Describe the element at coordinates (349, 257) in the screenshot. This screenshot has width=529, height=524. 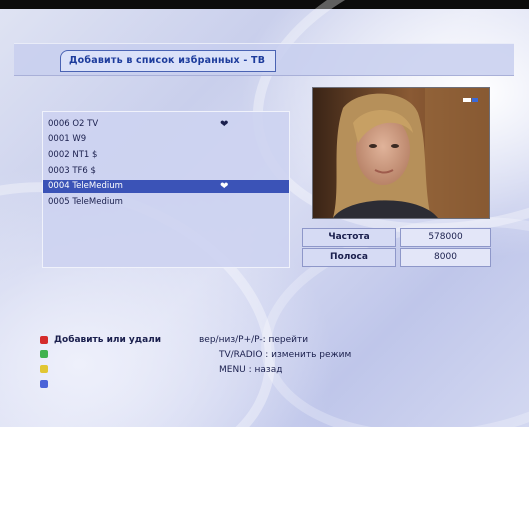
I see `bandwidth-label: Полоса` at that location.